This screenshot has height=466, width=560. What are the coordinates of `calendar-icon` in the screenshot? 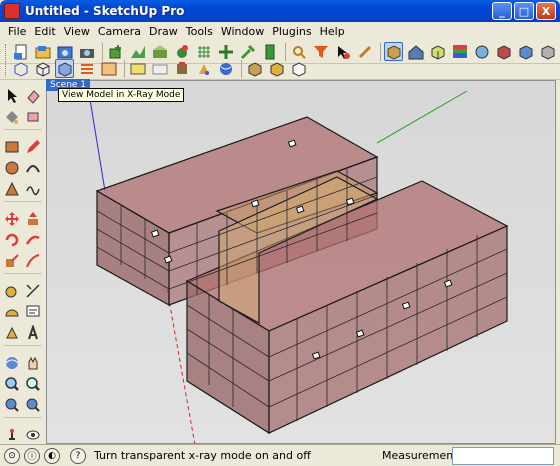 It's located at (108, 68).